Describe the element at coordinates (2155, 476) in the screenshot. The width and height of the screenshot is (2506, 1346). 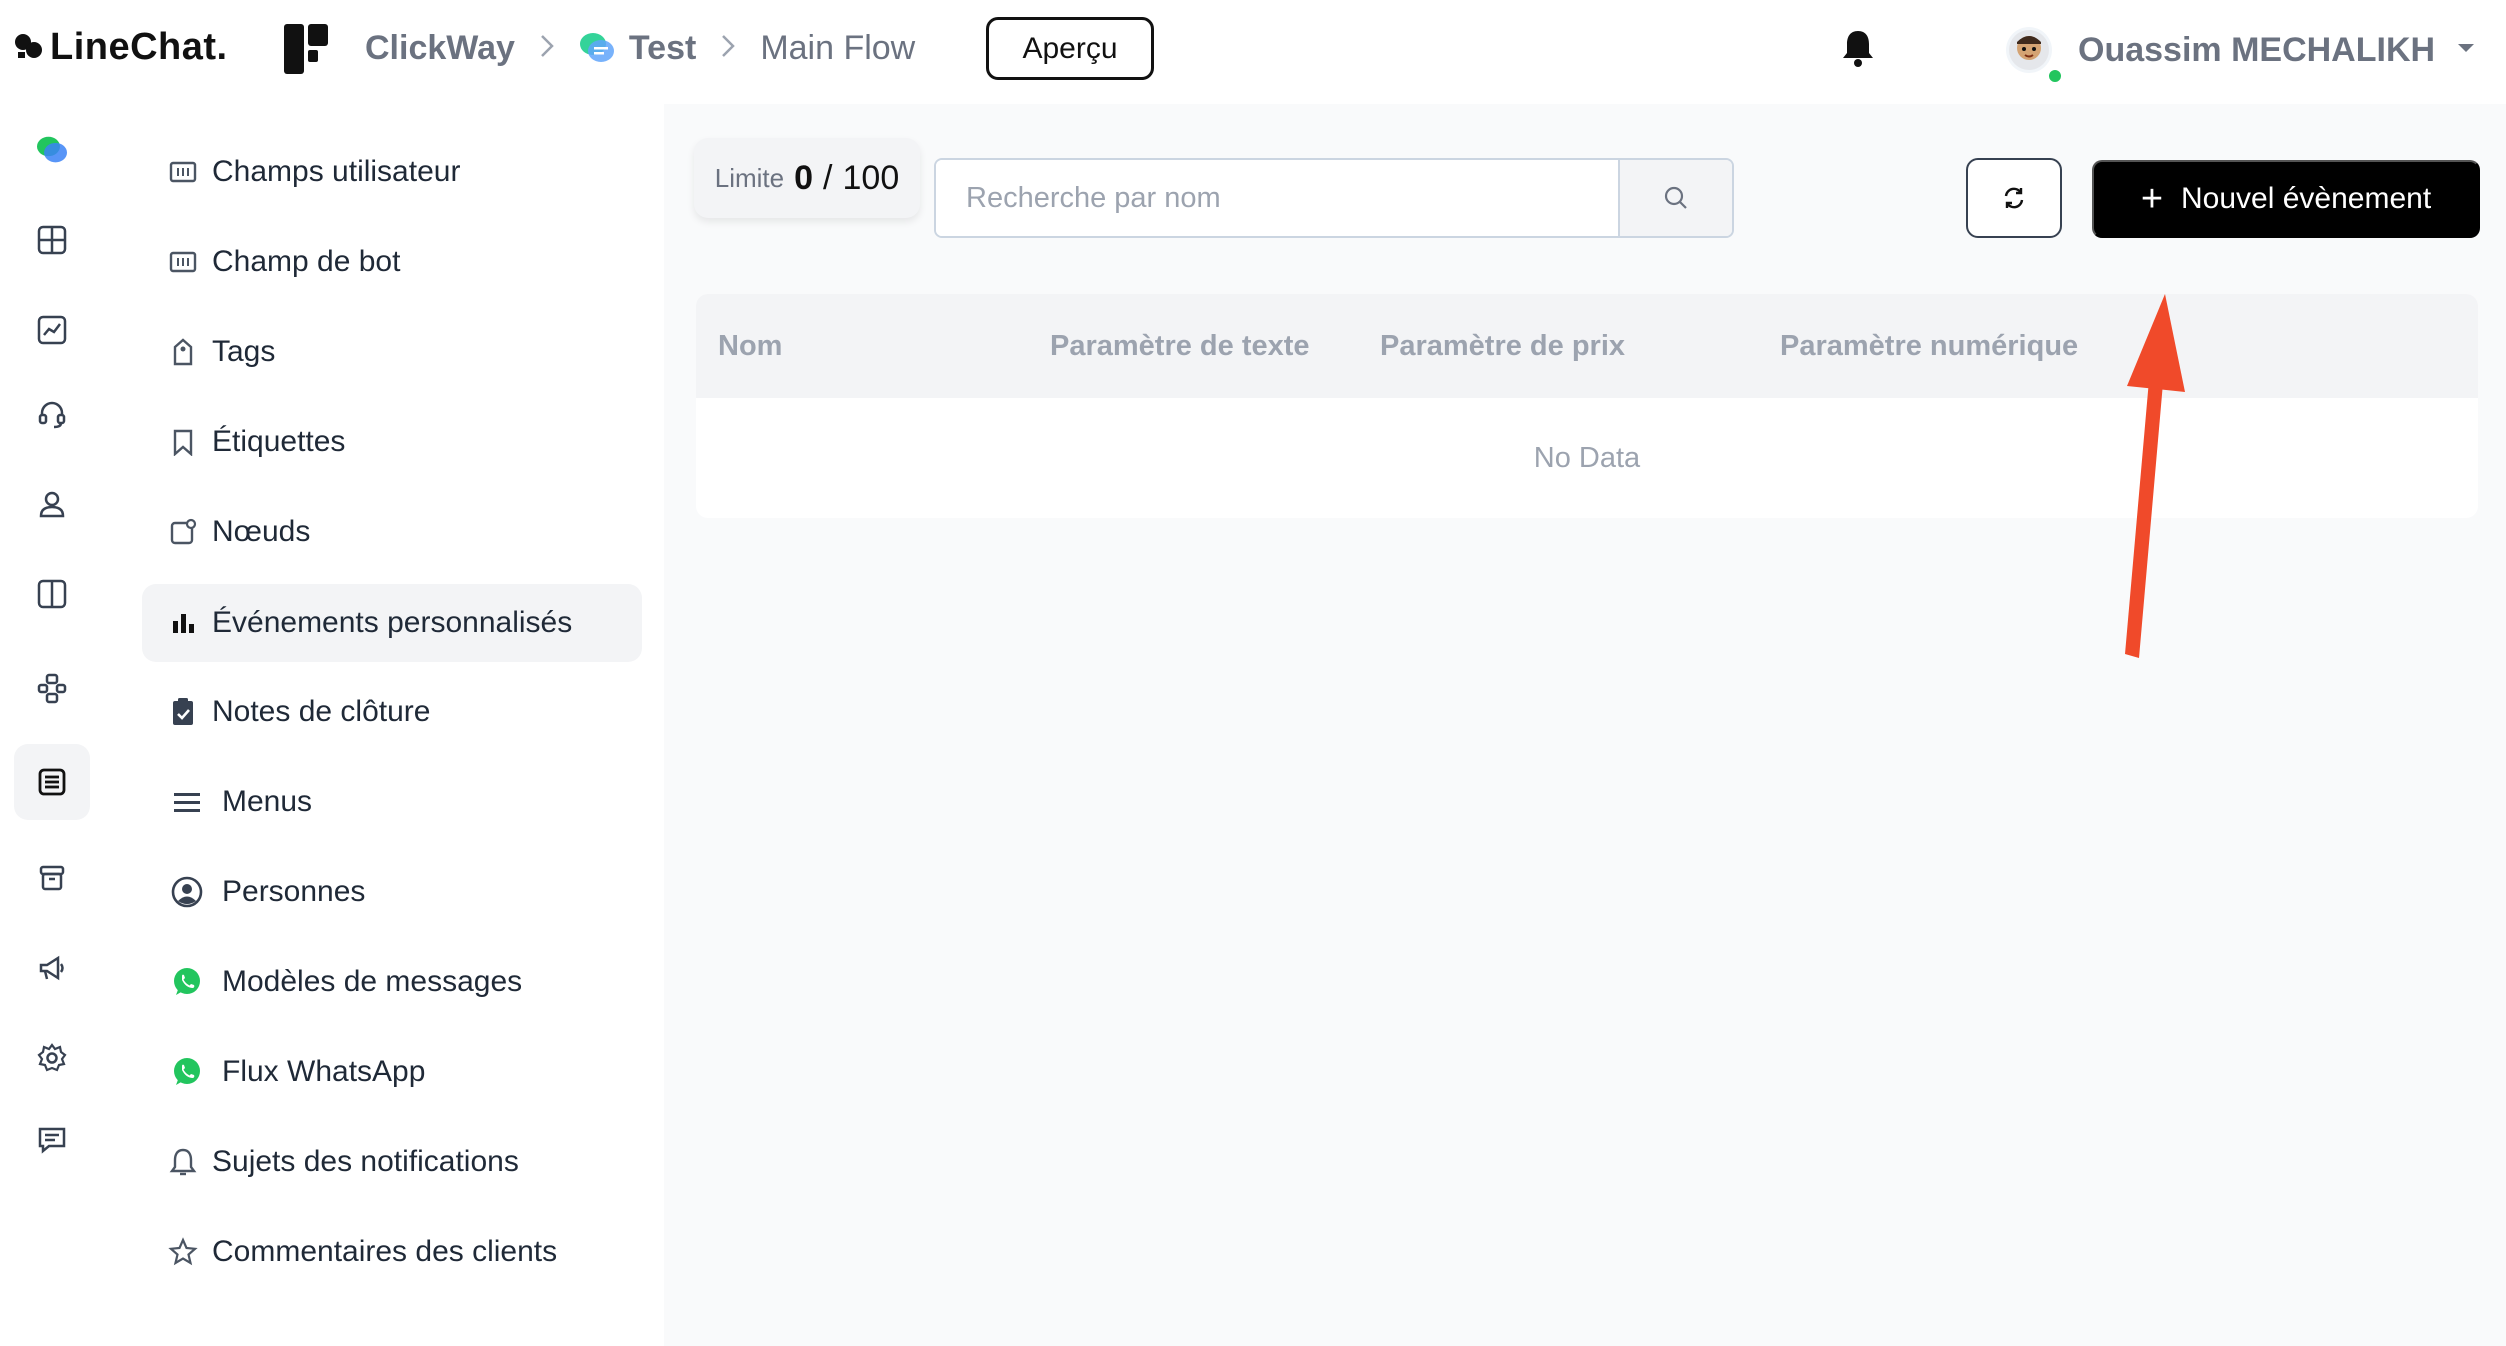
I see `annotation-arrow-icon` at that location.